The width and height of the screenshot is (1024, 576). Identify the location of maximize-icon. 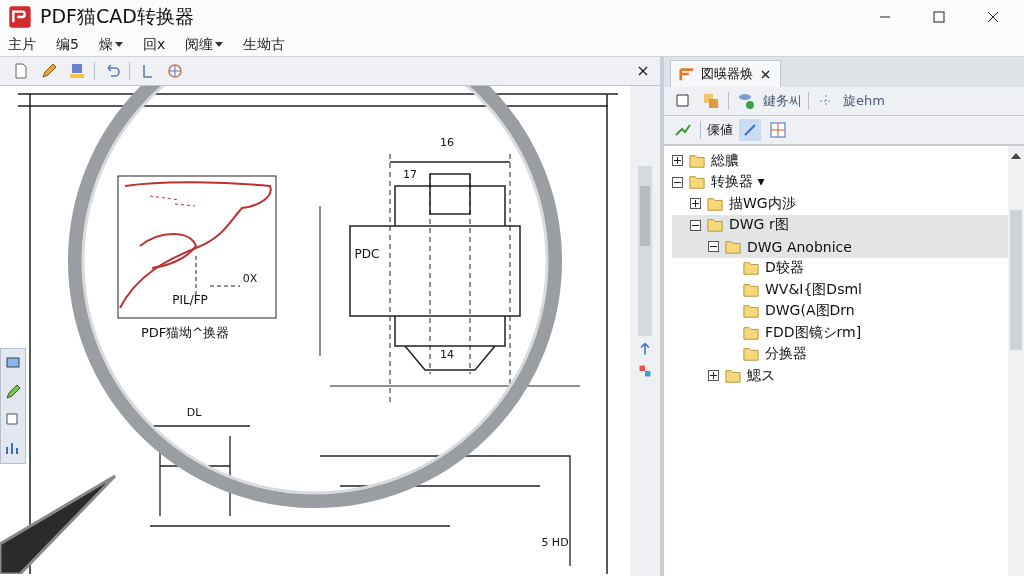
(939, 17).